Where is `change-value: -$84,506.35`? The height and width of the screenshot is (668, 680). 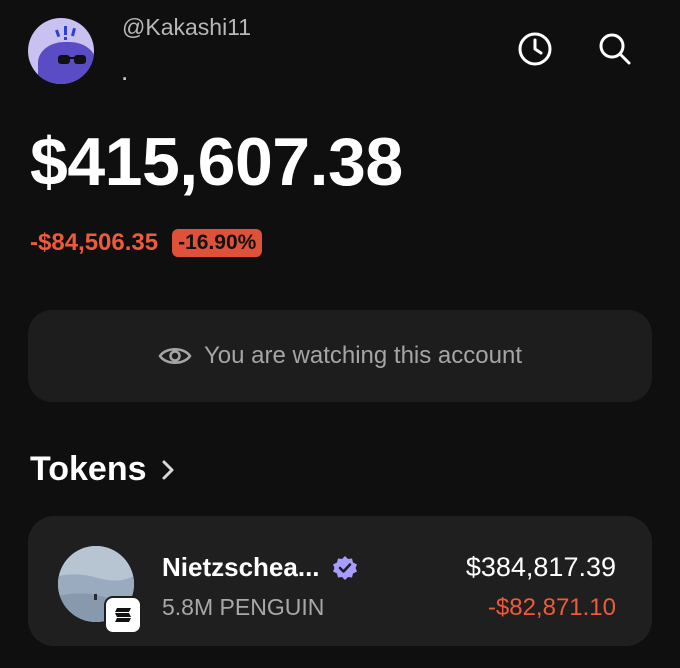
change-value: -$84,506.35 is located at coordinates (94, 242).